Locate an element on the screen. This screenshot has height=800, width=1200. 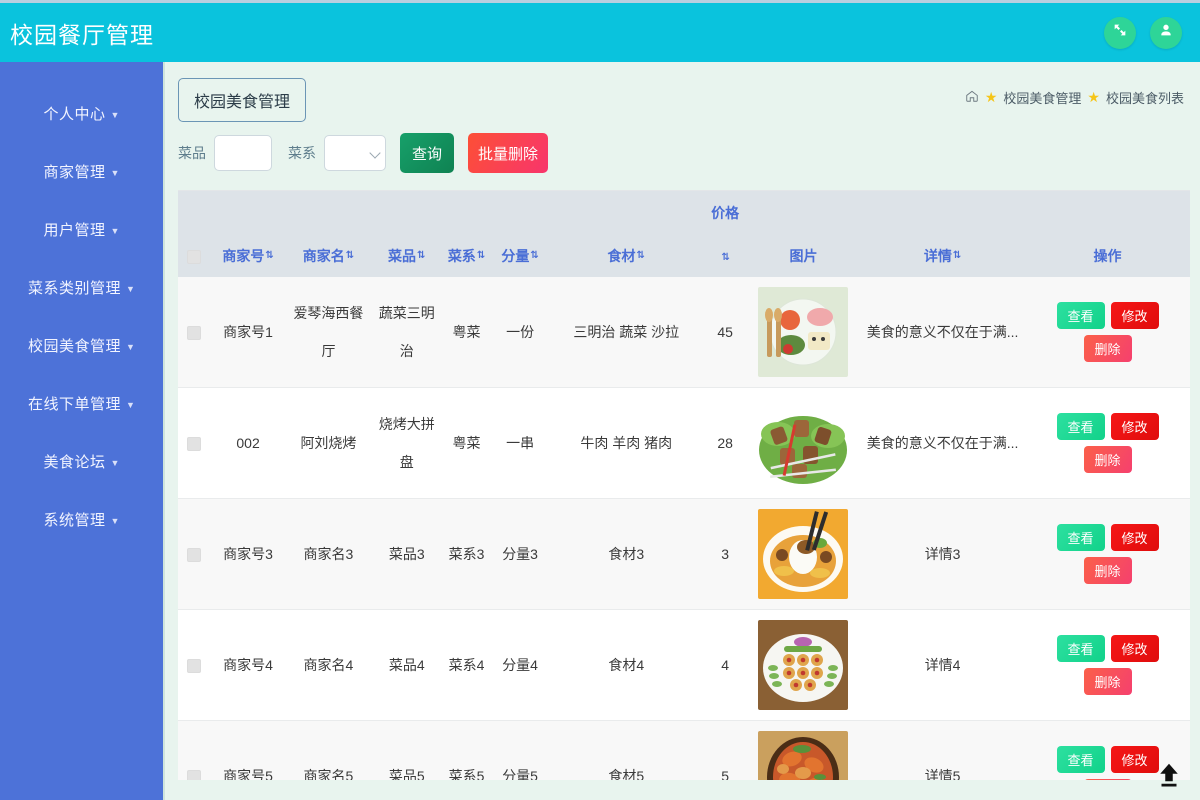
query-button: 查询 is located at coordinates (427, 153).